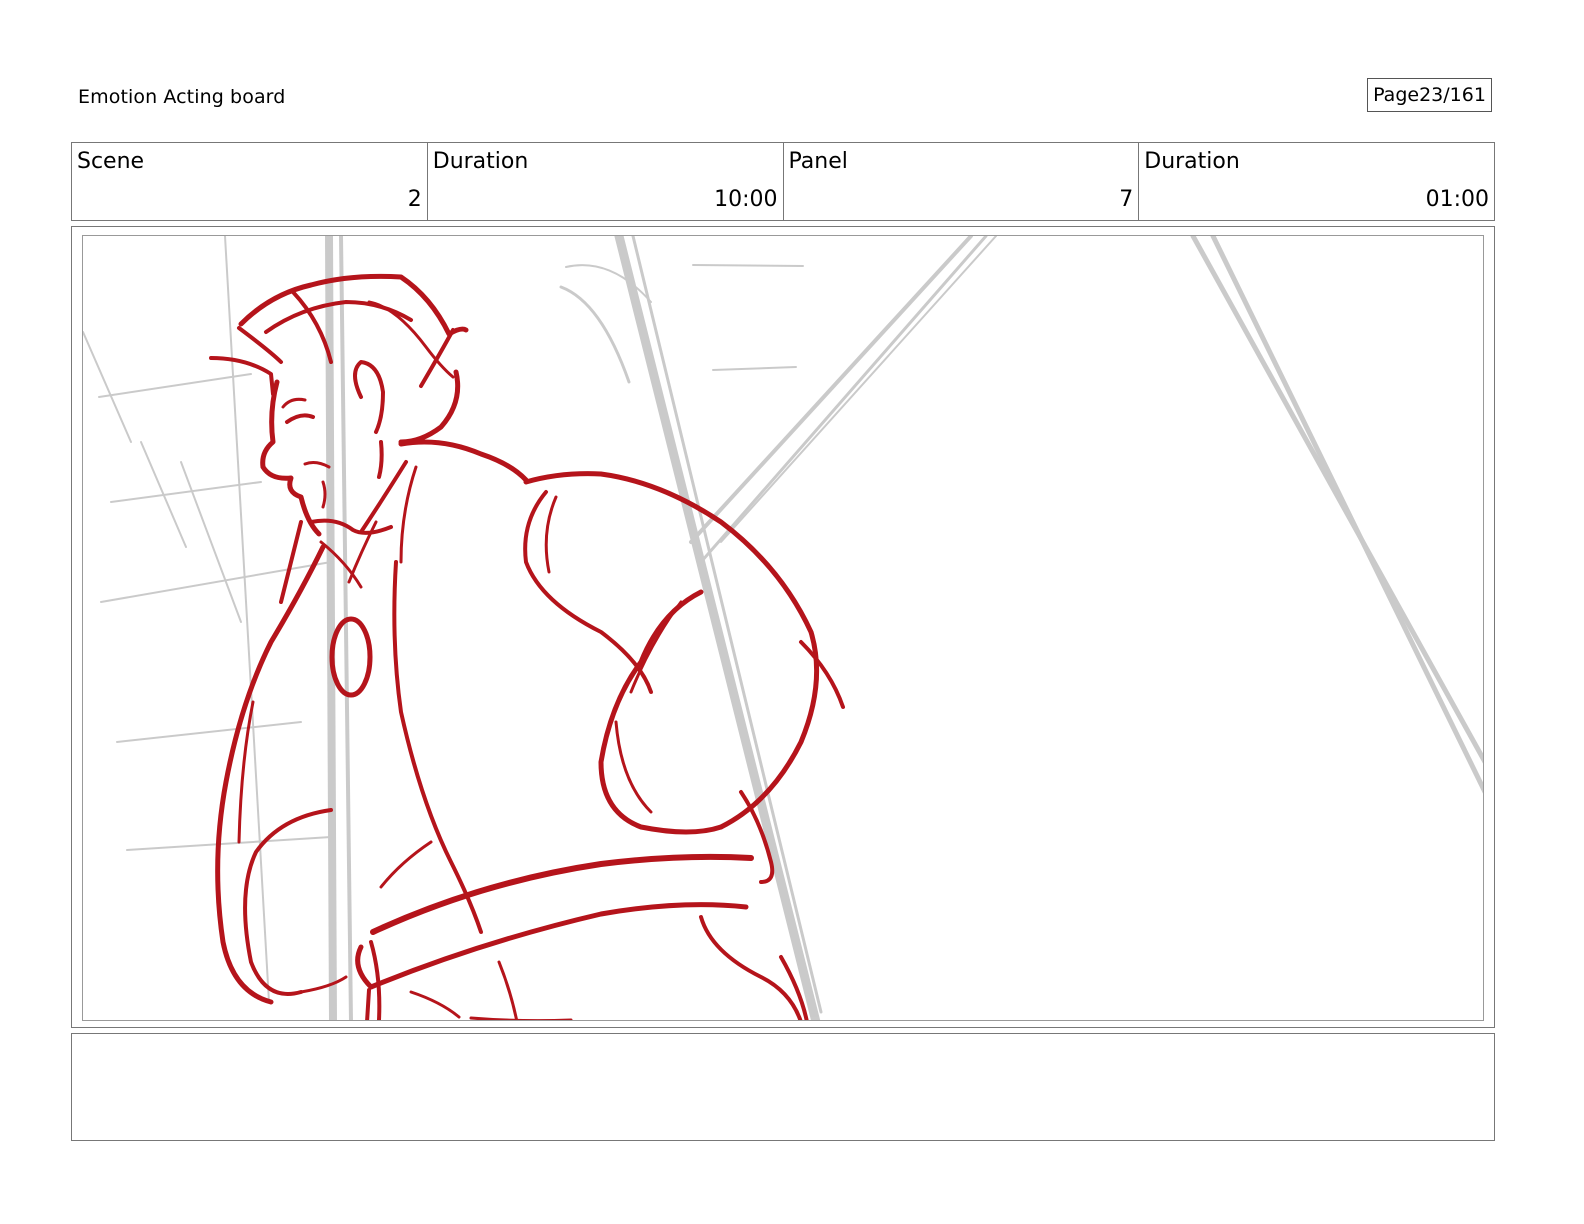  I want to click on scene-value: 2, so click(414, 199).